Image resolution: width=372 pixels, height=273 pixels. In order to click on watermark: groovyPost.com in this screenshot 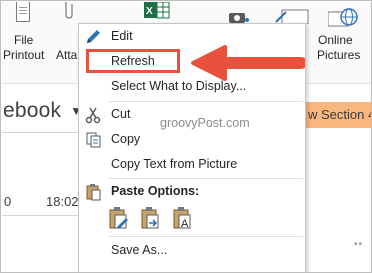, I will do `click(205, 123)`.